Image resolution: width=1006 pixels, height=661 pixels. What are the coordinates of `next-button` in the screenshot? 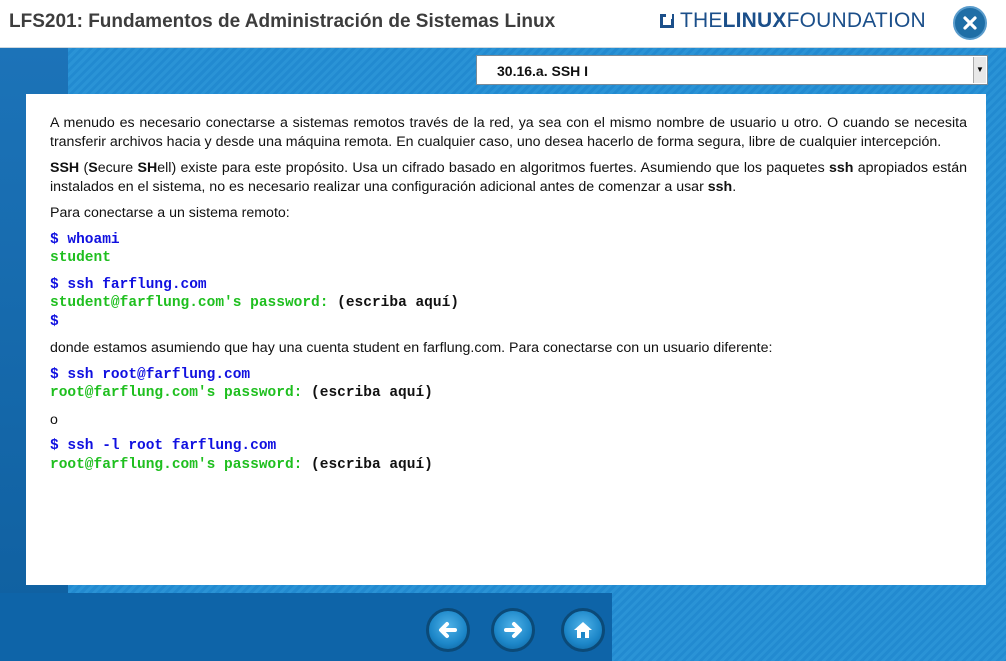 It's located at (513, 630).